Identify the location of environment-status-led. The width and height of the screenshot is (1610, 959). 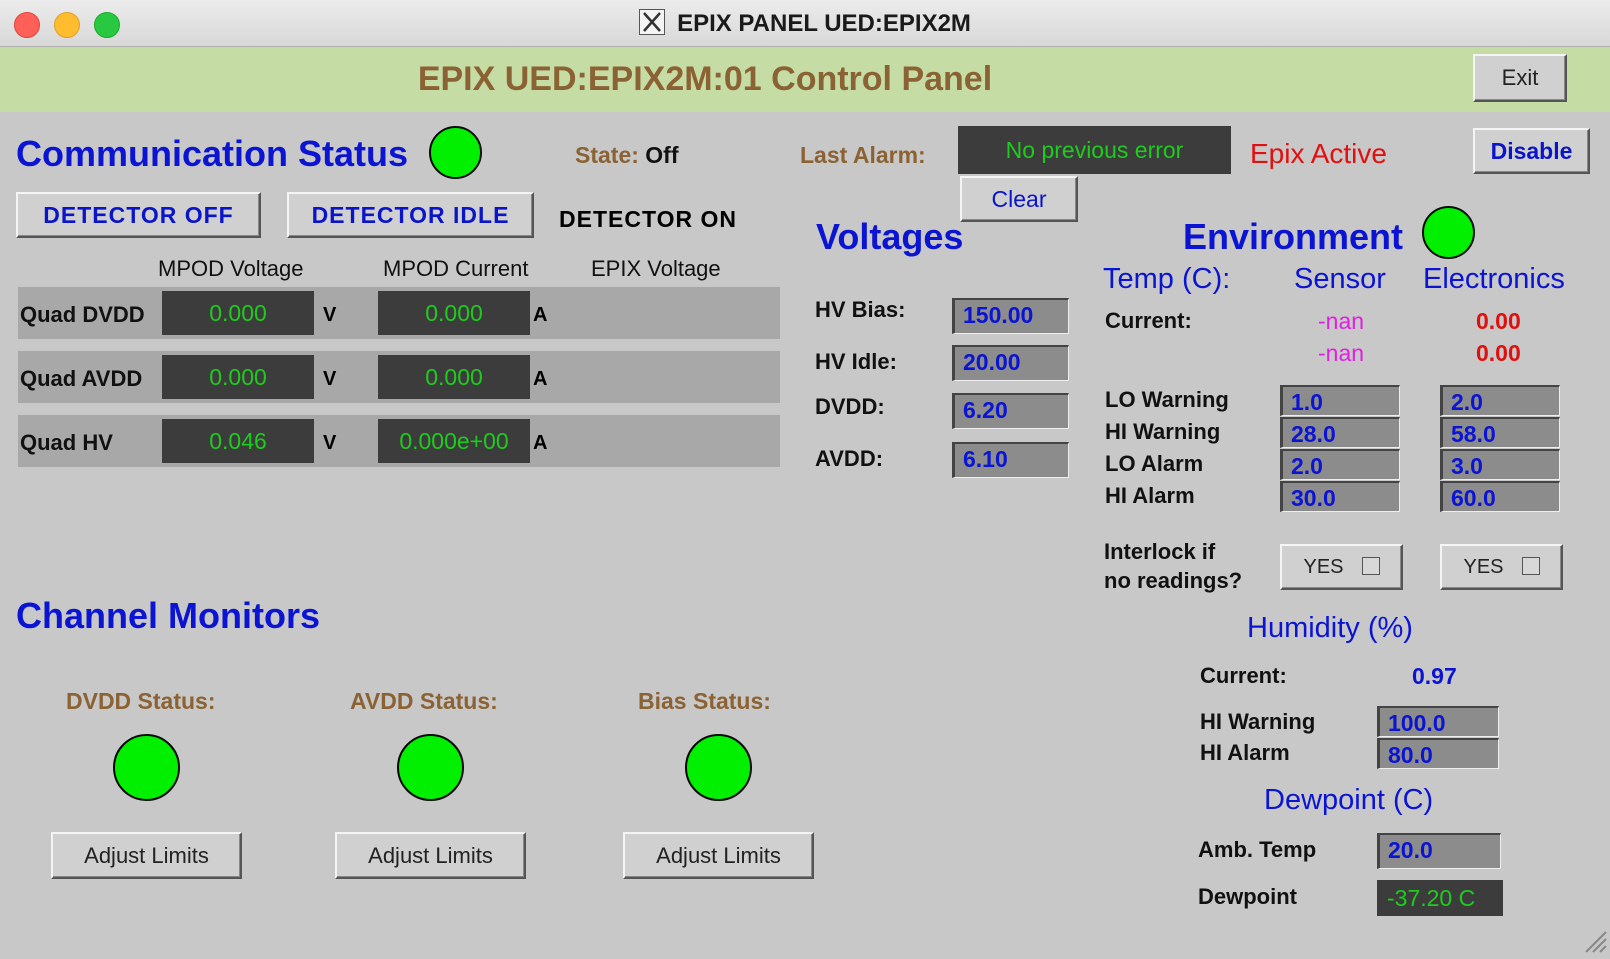
(1448, 232).